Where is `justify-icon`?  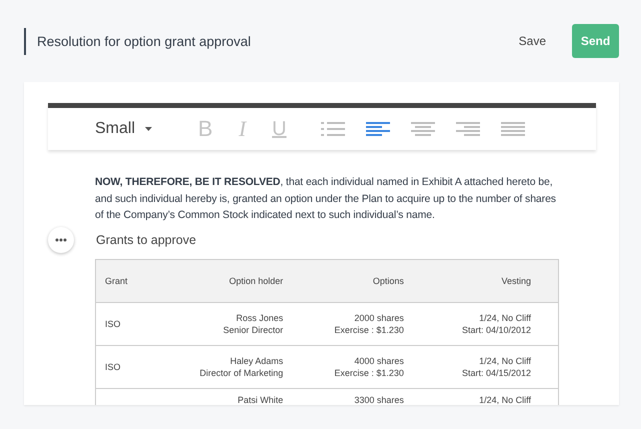 justify-icon is located at coordinates (512, 129).